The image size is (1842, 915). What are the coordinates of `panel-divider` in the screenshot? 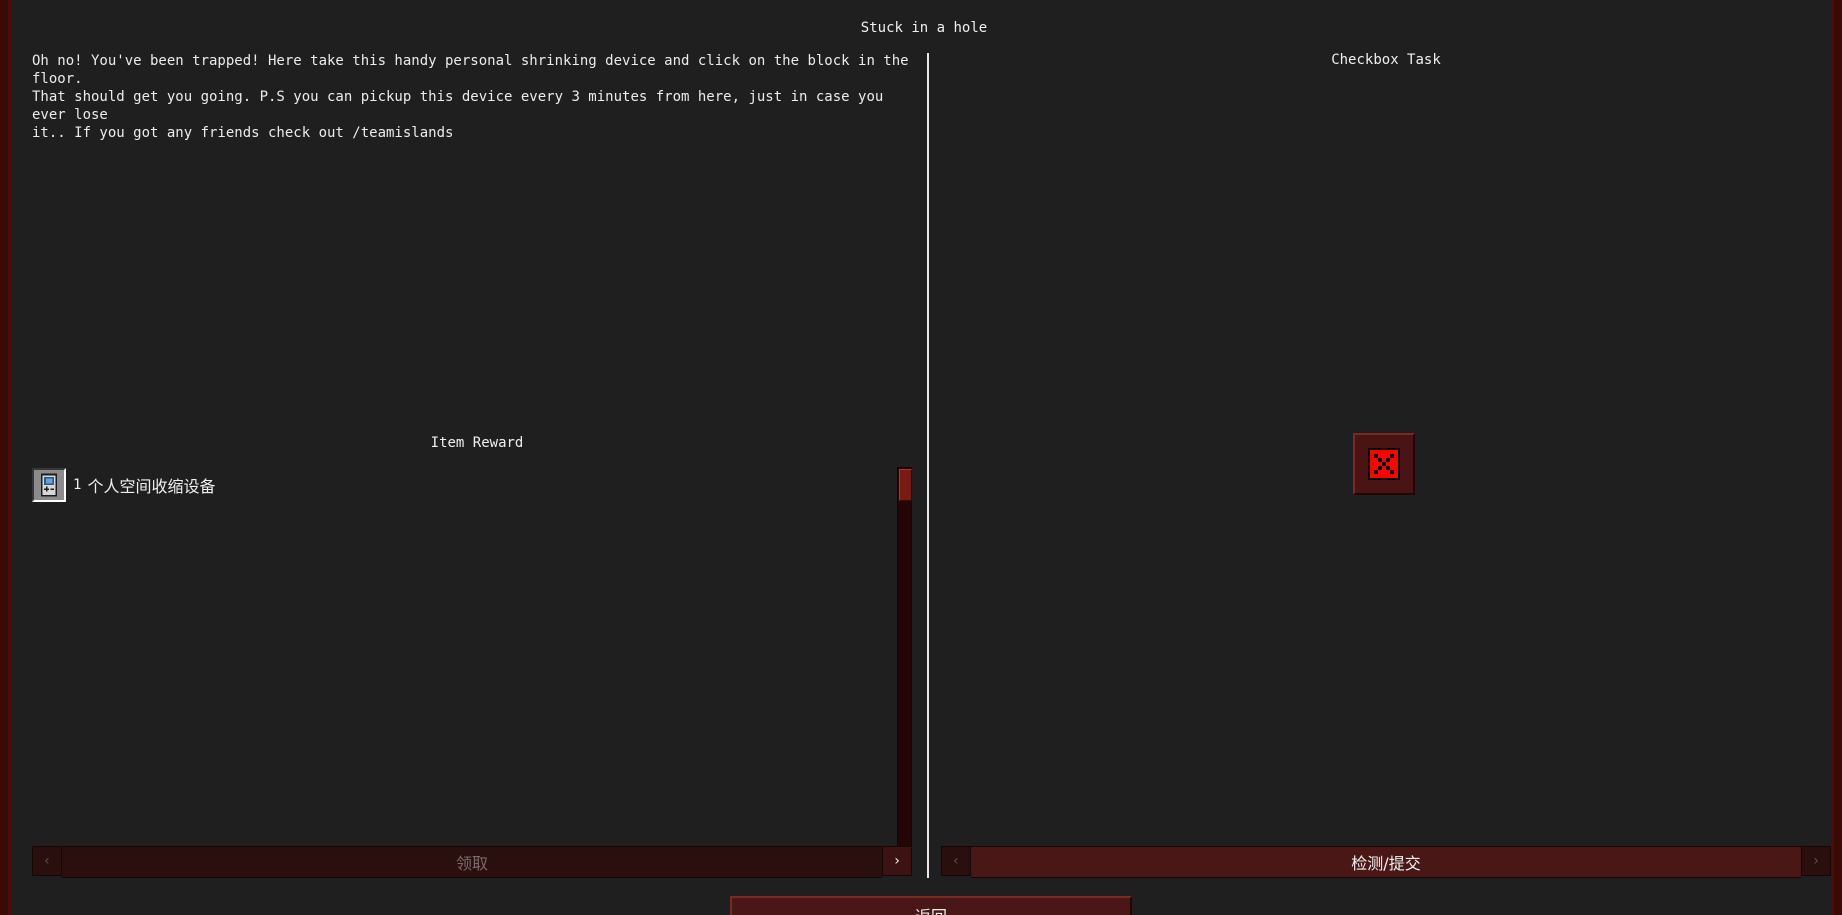 It's located at (928, 465).